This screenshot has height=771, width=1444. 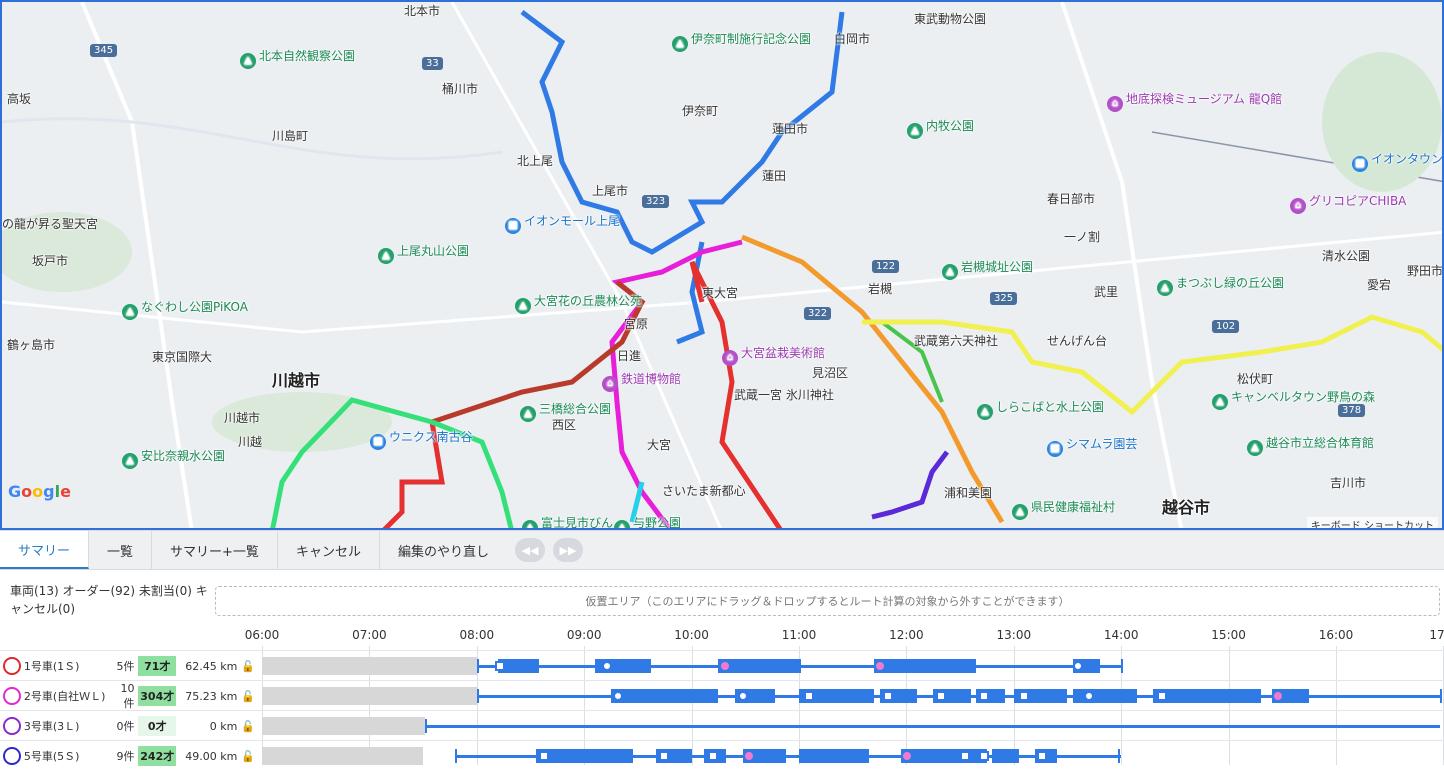 I want to click on tab-list: 一覧, so click(x=121, y=550).